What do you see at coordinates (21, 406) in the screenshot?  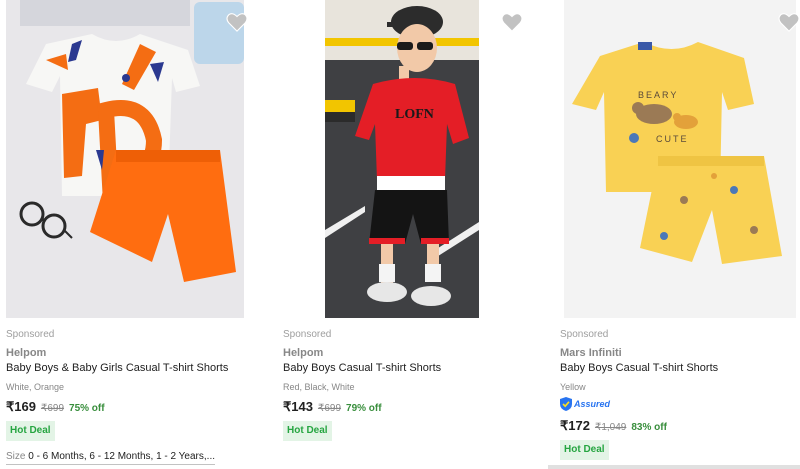 I see `selling-price: ₹169` at bounding box center [21, 406].